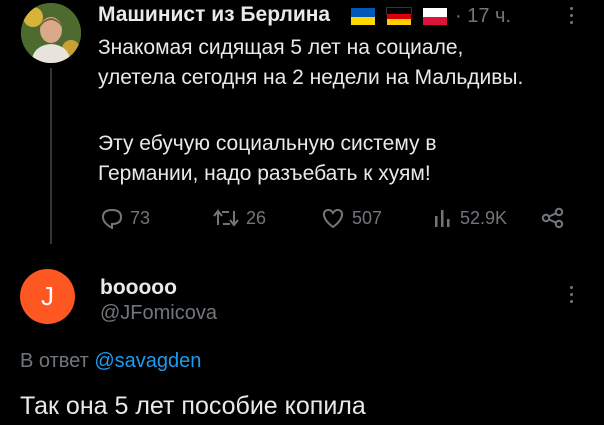 This screenshot has width=604, height=425. I want to click on views-count: 52.9K, so click(484, 217).